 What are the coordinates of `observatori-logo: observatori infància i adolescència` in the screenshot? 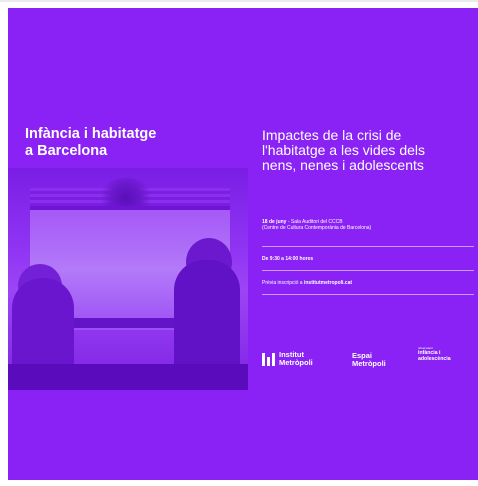 It's located at (448, 354).